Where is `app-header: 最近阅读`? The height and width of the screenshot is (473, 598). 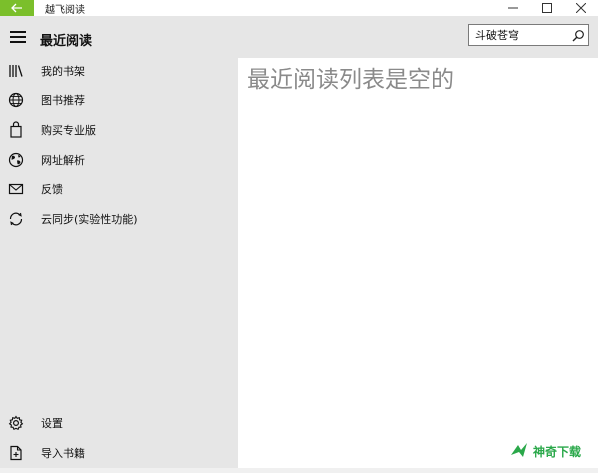
app-header: 最近阅读 is located at coordinates (299, 37).